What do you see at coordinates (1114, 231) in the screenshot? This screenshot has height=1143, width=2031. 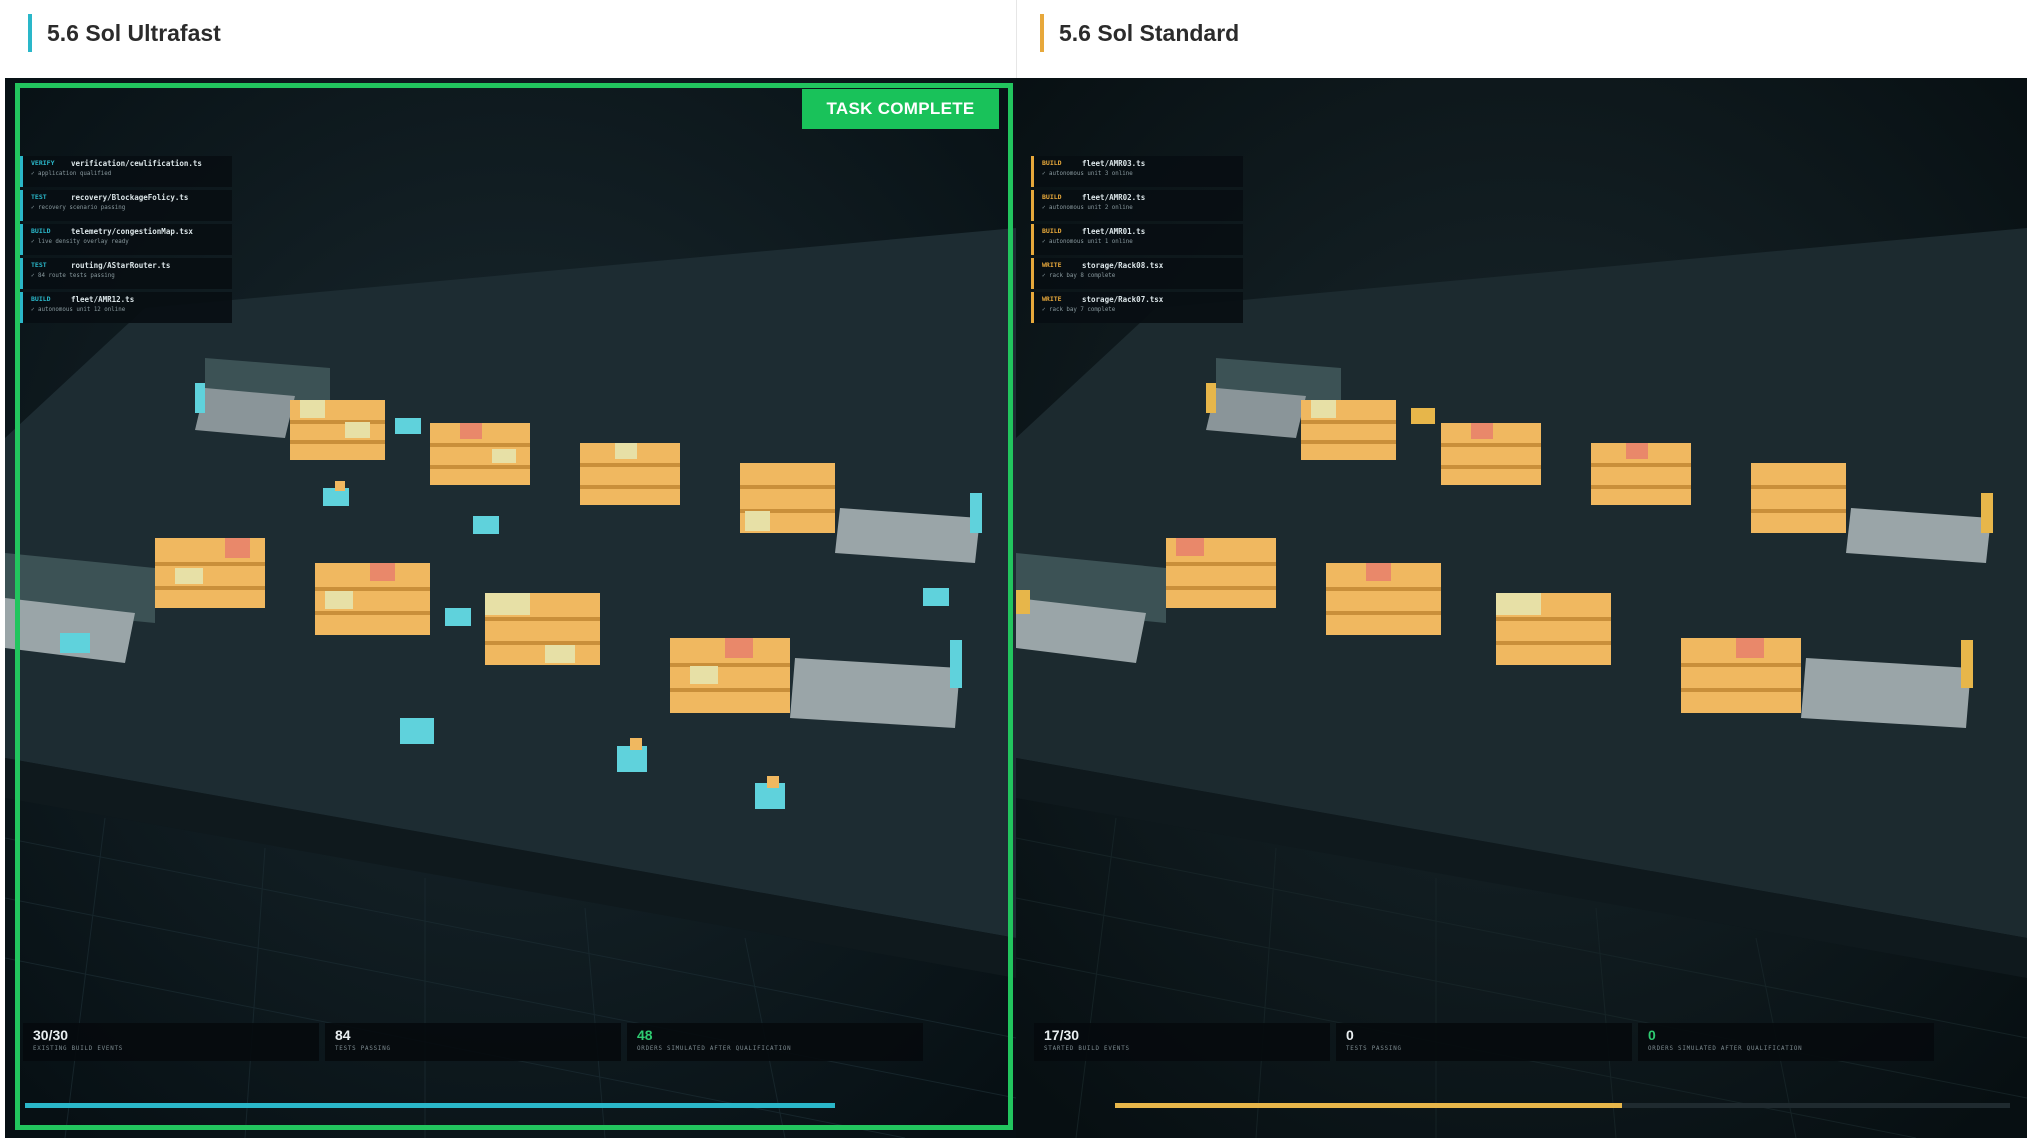 I see `log-file: fleet/AMR01.ts` at bounding box center [1114, 231].